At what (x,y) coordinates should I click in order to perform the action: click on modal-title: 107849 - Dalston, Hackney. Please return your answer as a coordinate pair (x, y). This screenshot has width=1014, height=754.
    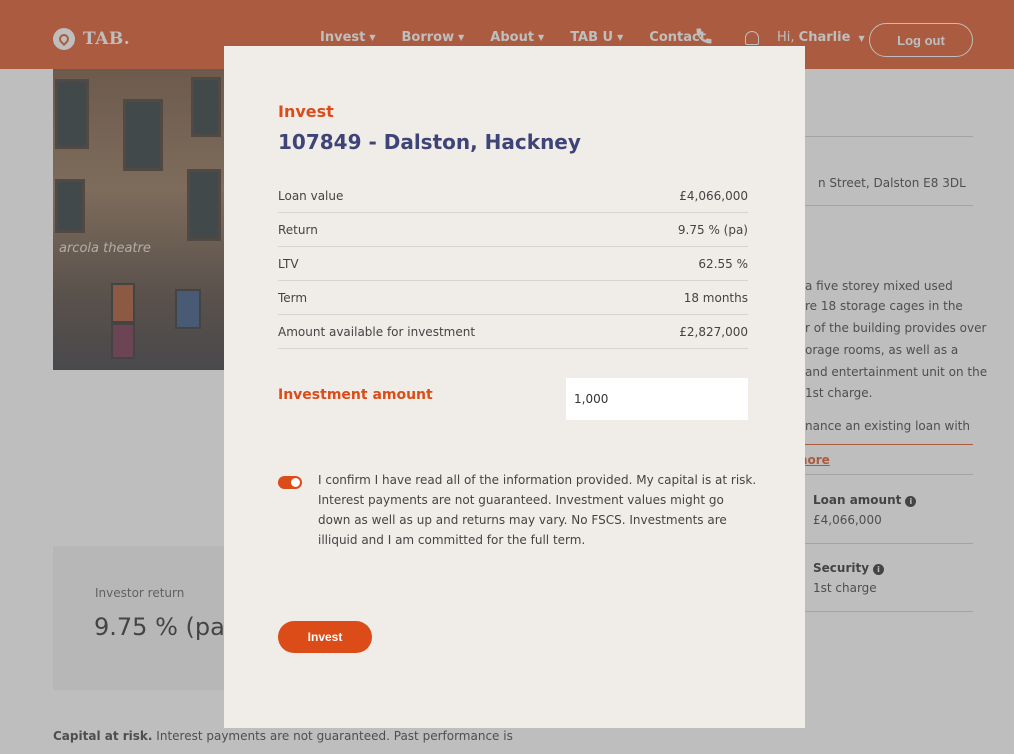
    Looking at the image, I should click on (429, 142).